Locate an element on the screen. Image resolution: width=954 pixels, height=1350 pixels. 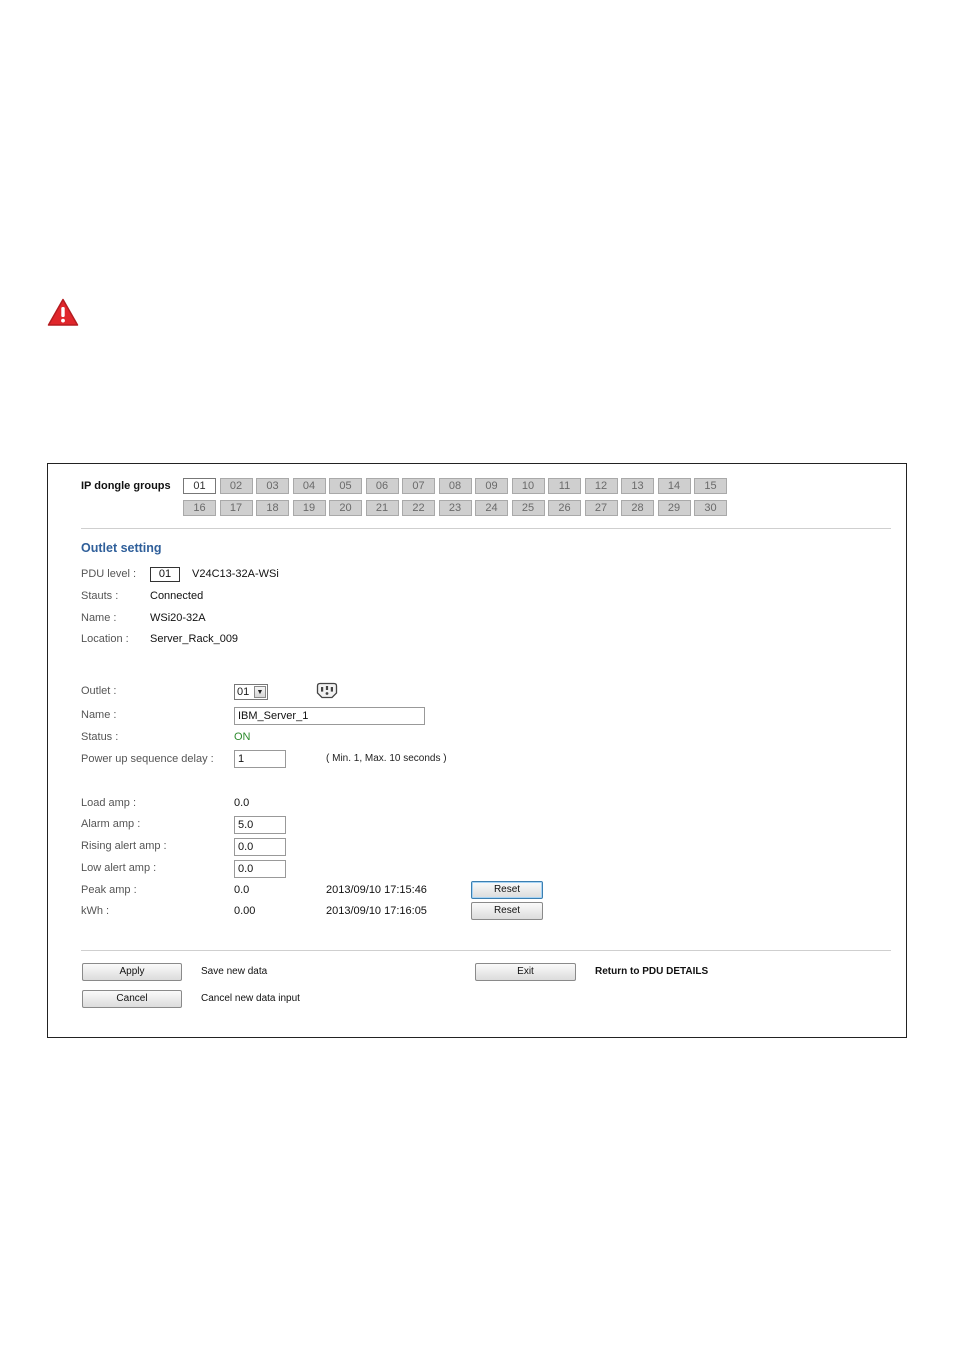
alarm-amp-input: 5.0 is located at coordinates (260, 825).